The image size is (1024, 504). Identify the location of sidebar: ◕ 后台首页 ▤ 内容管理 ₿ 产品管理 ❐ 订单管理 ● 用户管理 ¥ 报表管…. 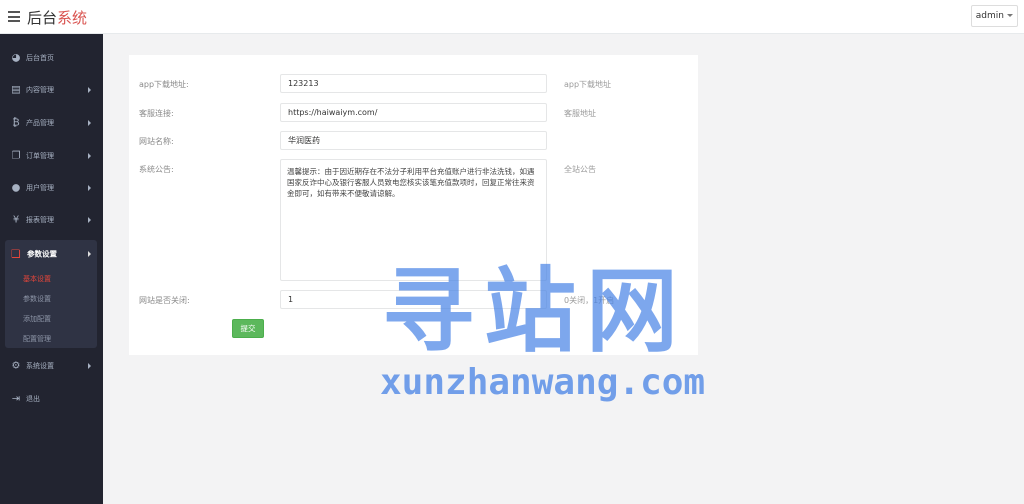
(51, 269).